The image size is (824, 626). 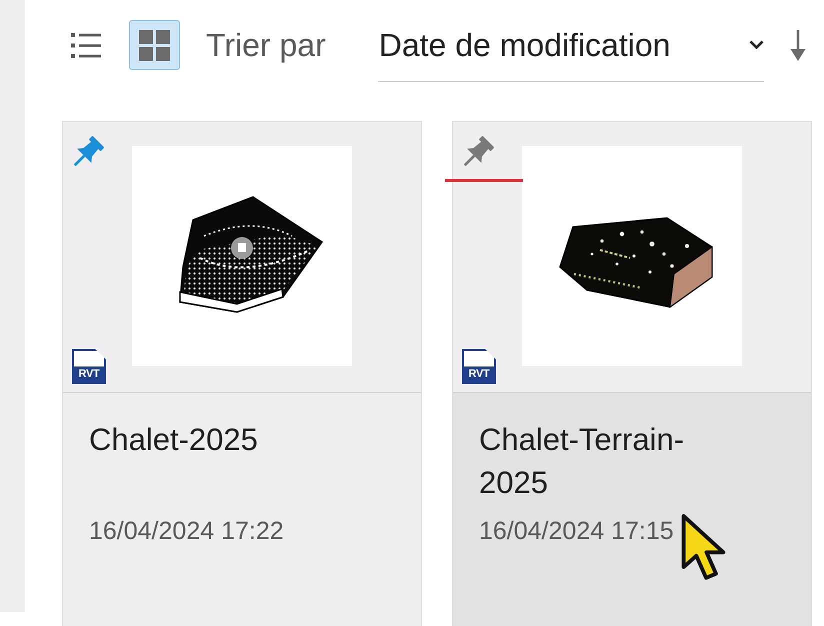 What do you see at coordinates (756, 44) in the screenshot?
I see `chevron-down-icon` at bounding box center [756, 44].